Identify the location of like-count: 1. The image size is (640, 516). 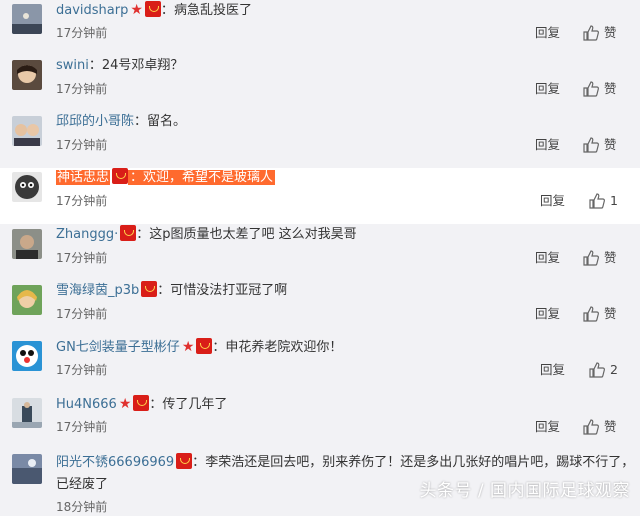
(614, 201).